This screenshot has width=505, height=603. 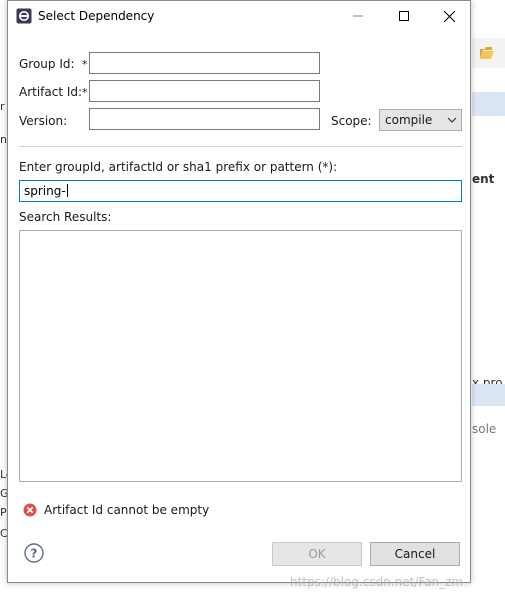 What do you see at coordinates (240, 146) in the screenshot?
I see `divider` at bounding box center [240, 146].